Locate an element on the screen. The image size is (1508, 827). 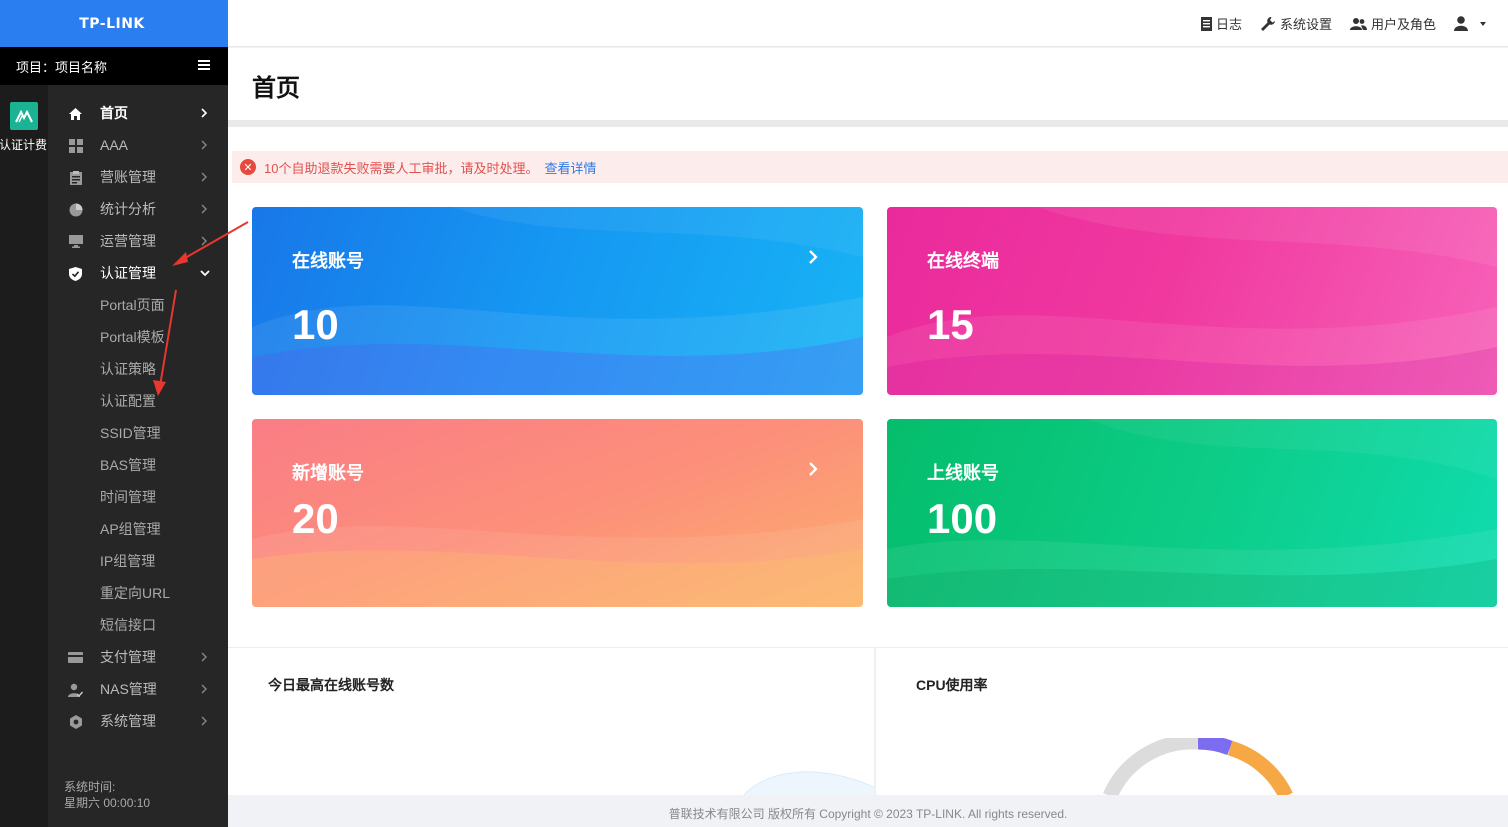
sidebar-subitem-time: 时间管理 is located at coordinates (138, 497).